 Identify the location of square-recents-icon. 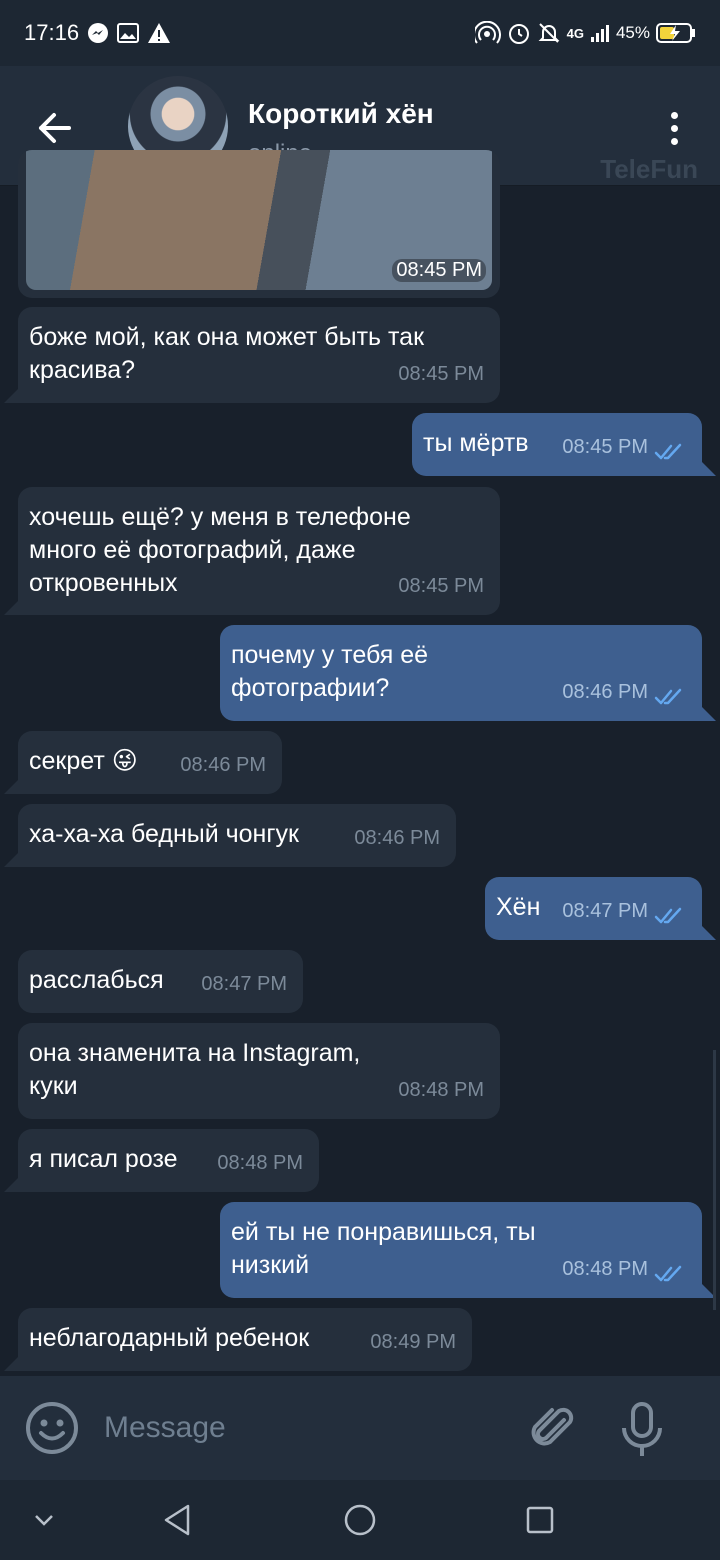
(540, 1520).